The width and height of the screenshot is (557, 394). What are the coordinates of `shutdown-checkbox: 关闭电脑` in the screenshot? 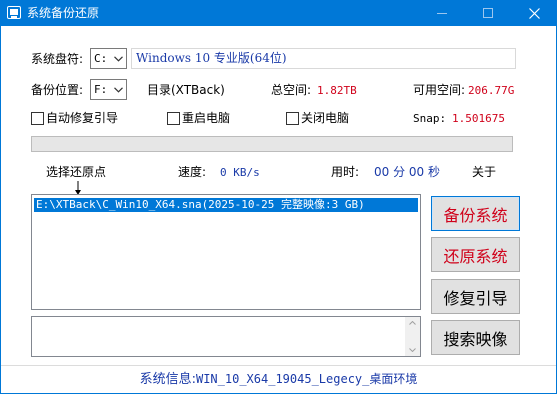 It's located at (317, 118).